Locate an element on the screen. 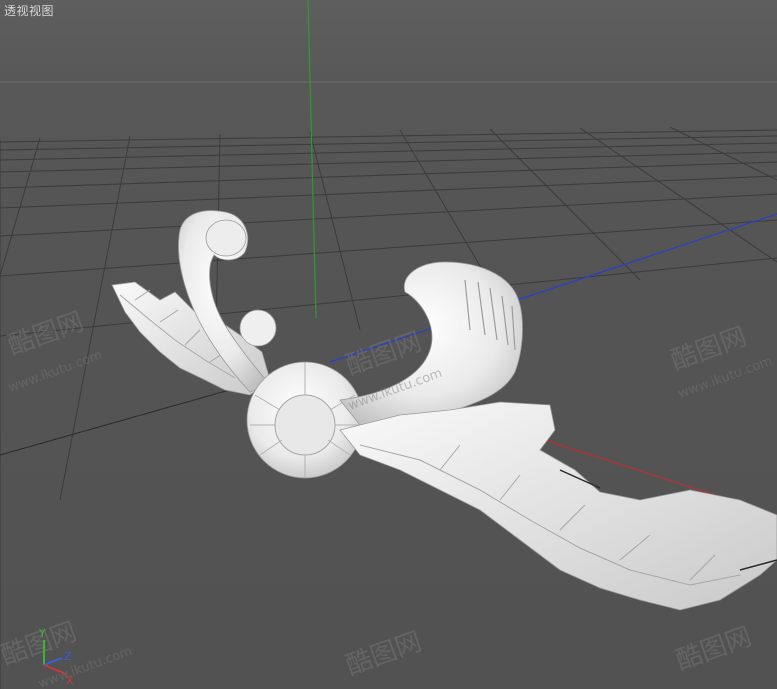 This screenshot has height=689, width=777. left-scroll-end is located at coordinates (226, 238).